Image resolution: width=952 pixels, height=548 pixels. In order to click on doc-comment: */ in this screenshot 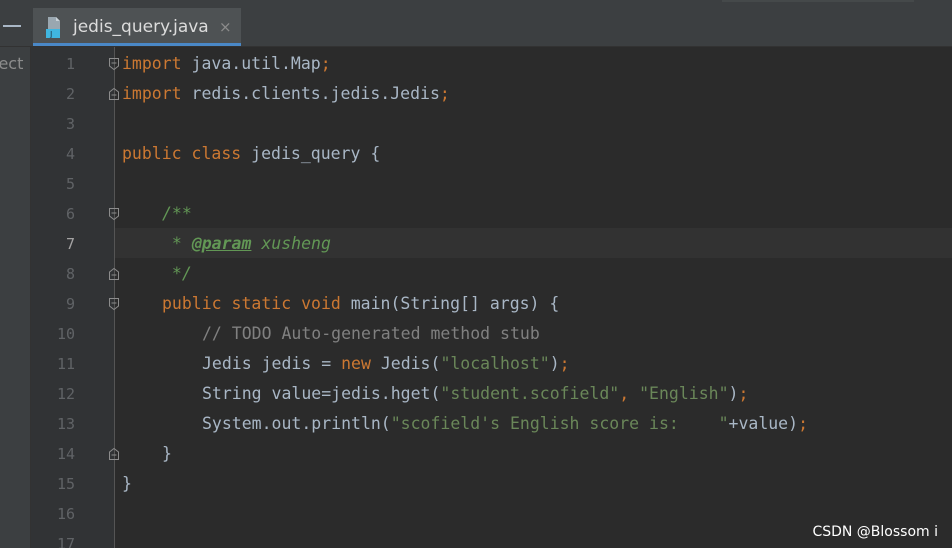, I will do `click(177, 273)`.